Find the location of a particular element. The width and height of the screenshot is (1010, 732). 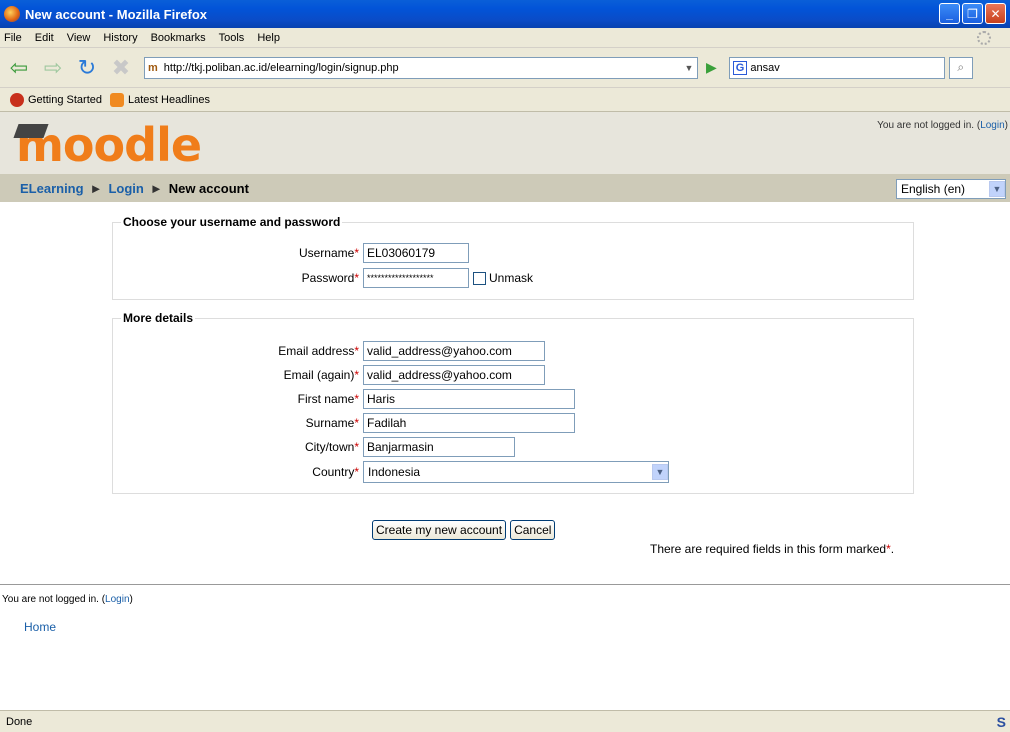

username-row: Username* EL03060179 is located at coordinates (291, 253).